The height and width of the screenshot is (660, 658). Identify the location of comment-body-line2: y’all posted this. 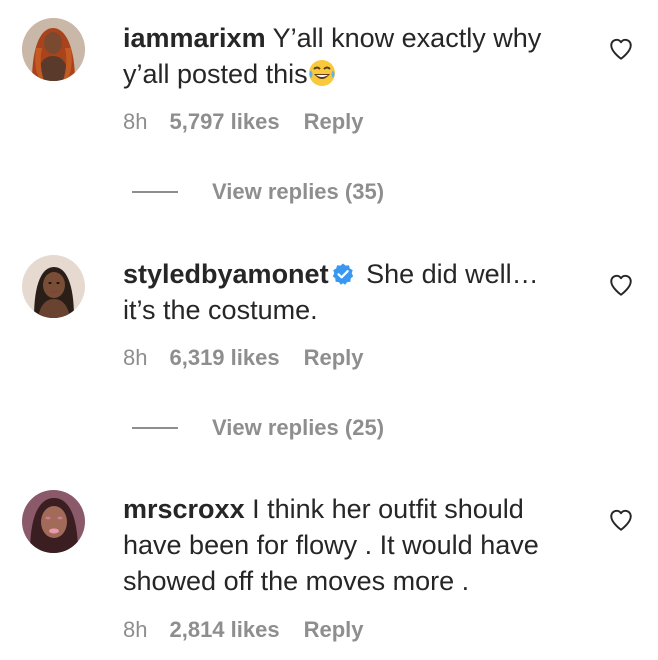
(215, 74).